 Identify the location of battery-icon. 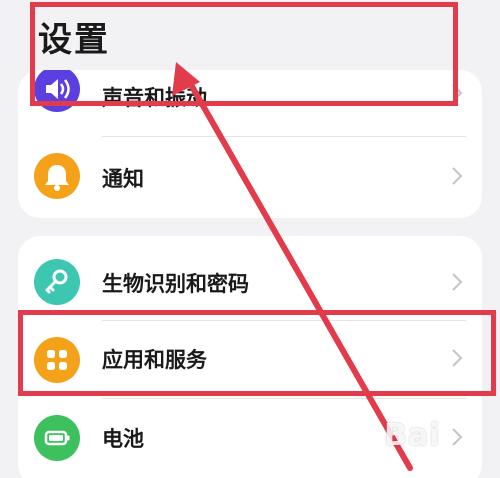
(57, 438).